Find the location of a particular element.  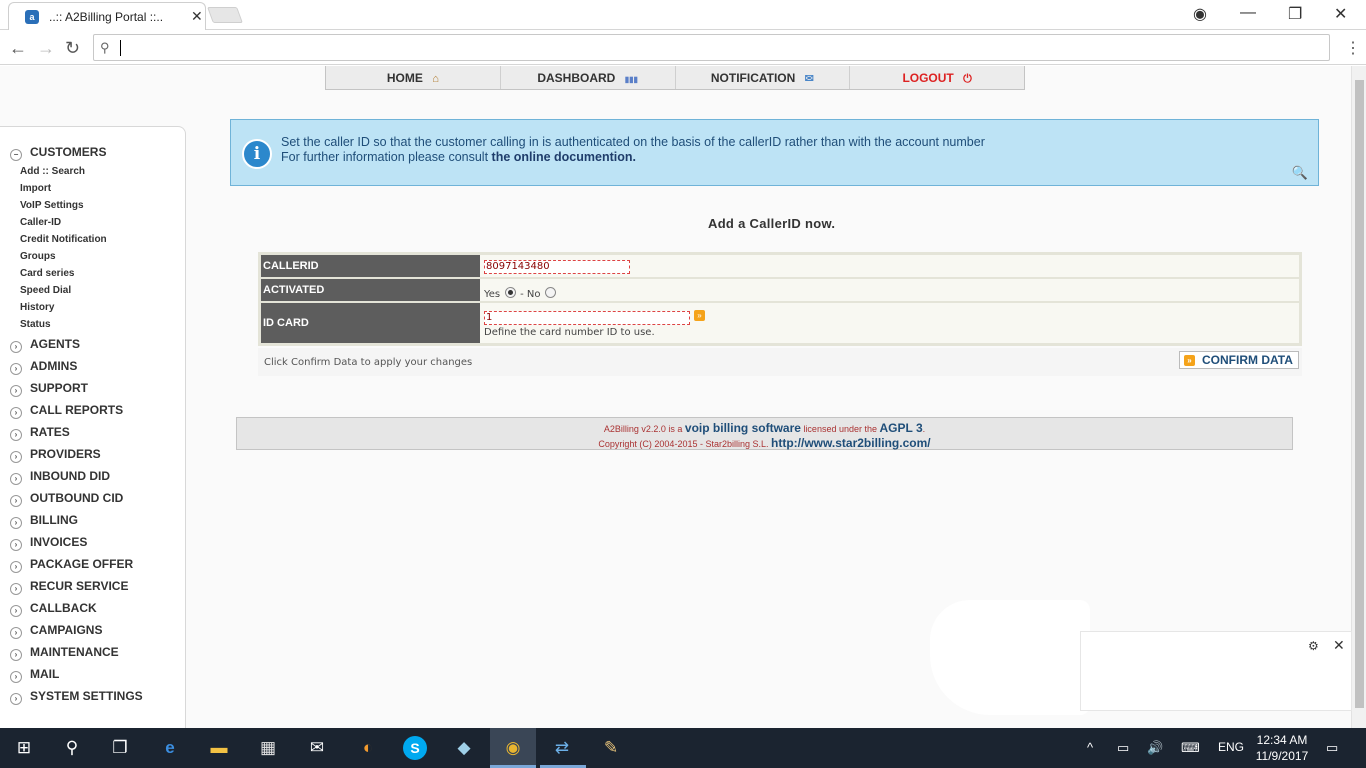

chrome-icon: ◉ is located at coordinates (513, 748).